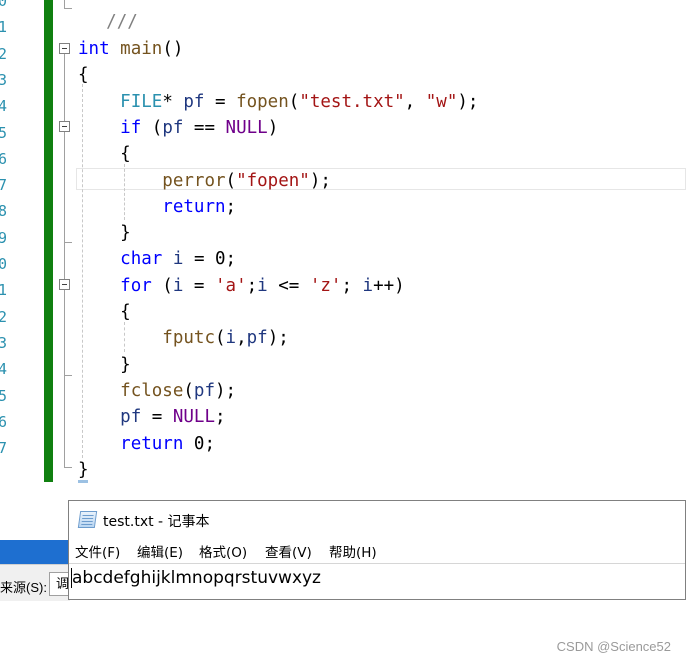 The height and width of the screenshot is (654, 686). Describe the element at coordinates (64, 284) in the screenshot. I see `fold-toggle-for` at that location.